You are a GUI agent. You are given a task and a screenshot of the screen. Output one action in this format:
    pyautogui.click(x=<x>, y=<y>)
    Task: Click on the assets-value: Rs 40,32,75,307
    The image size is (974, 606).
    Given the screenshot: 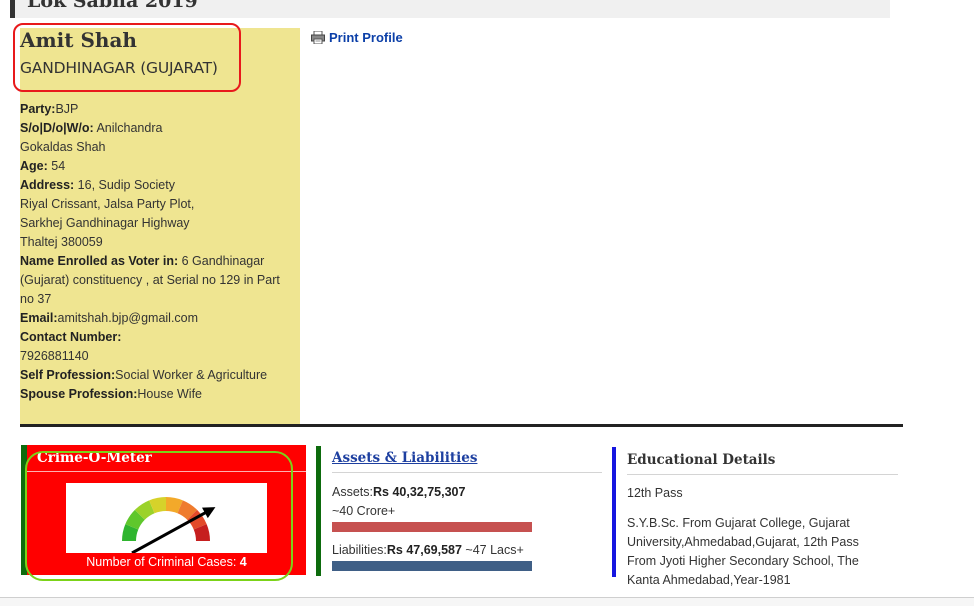 What is the action you would take?
    pyautogui.click(x=419, y=492)
    